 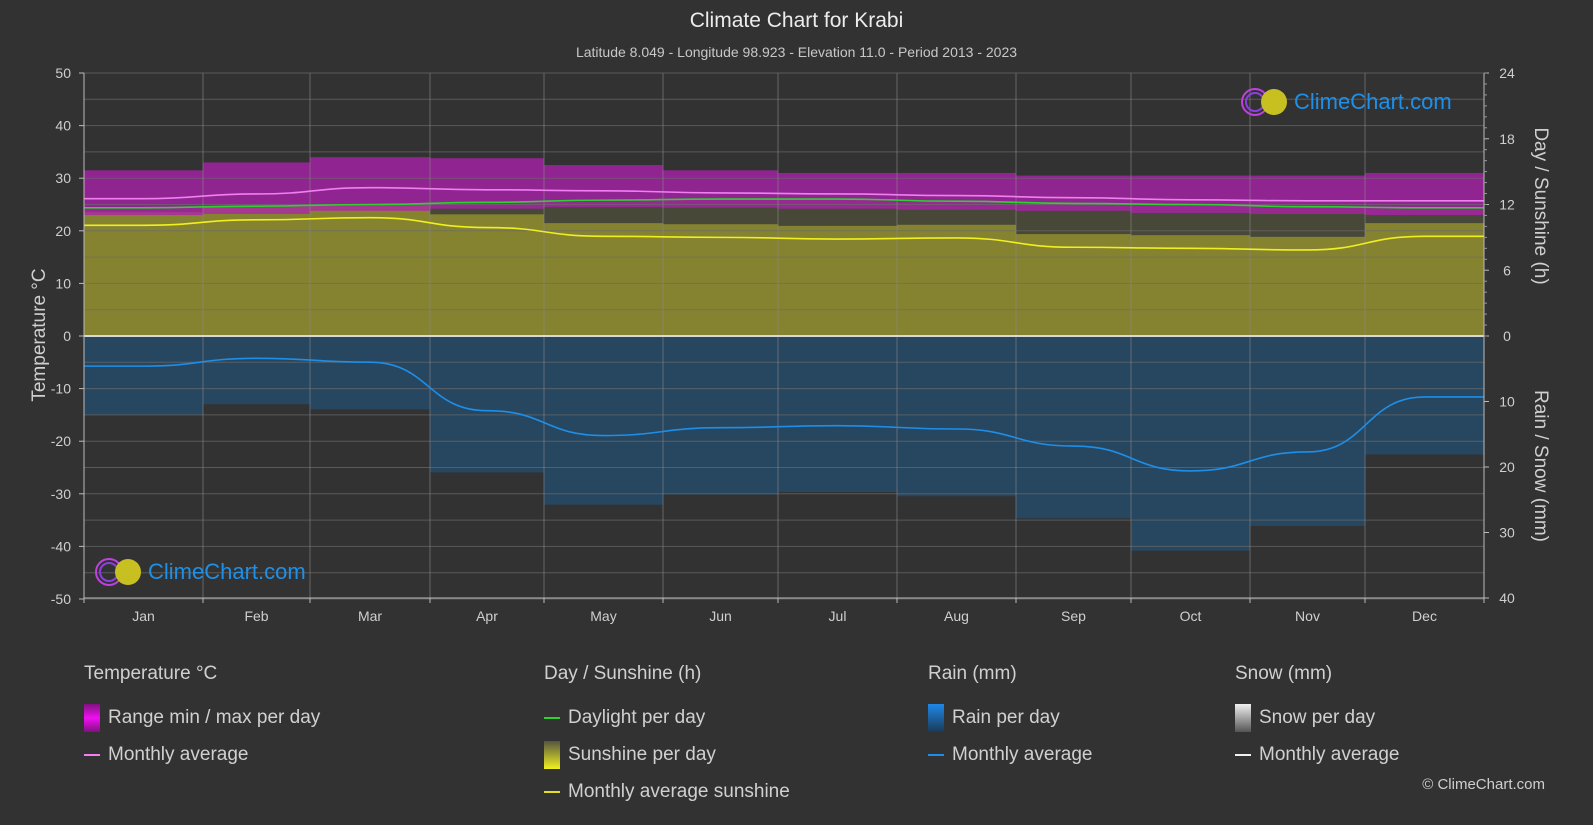 I want to click on legend-snow-day: Snow per day, so click(x=1317, y=717).